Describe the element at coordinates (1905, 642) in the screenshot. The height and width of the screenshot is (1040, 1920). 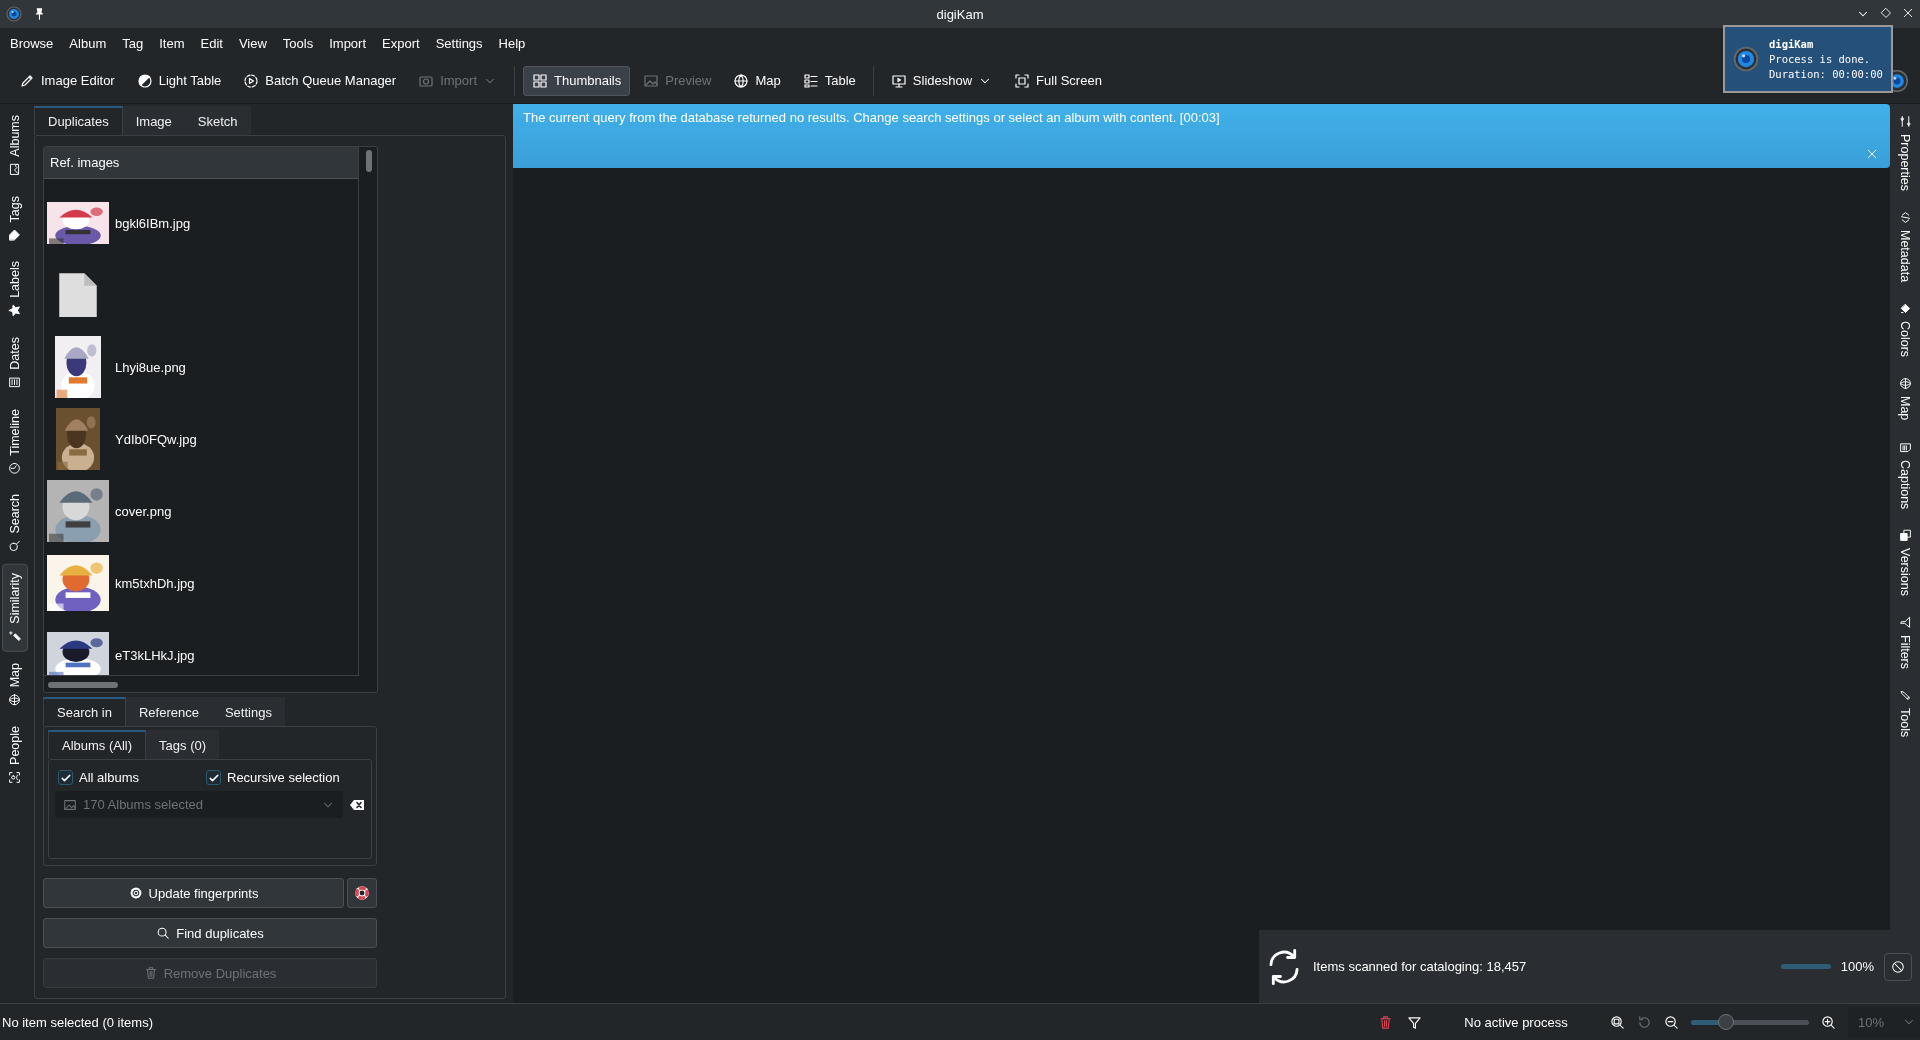
I see `sidebar-tab: Filters` at that location.